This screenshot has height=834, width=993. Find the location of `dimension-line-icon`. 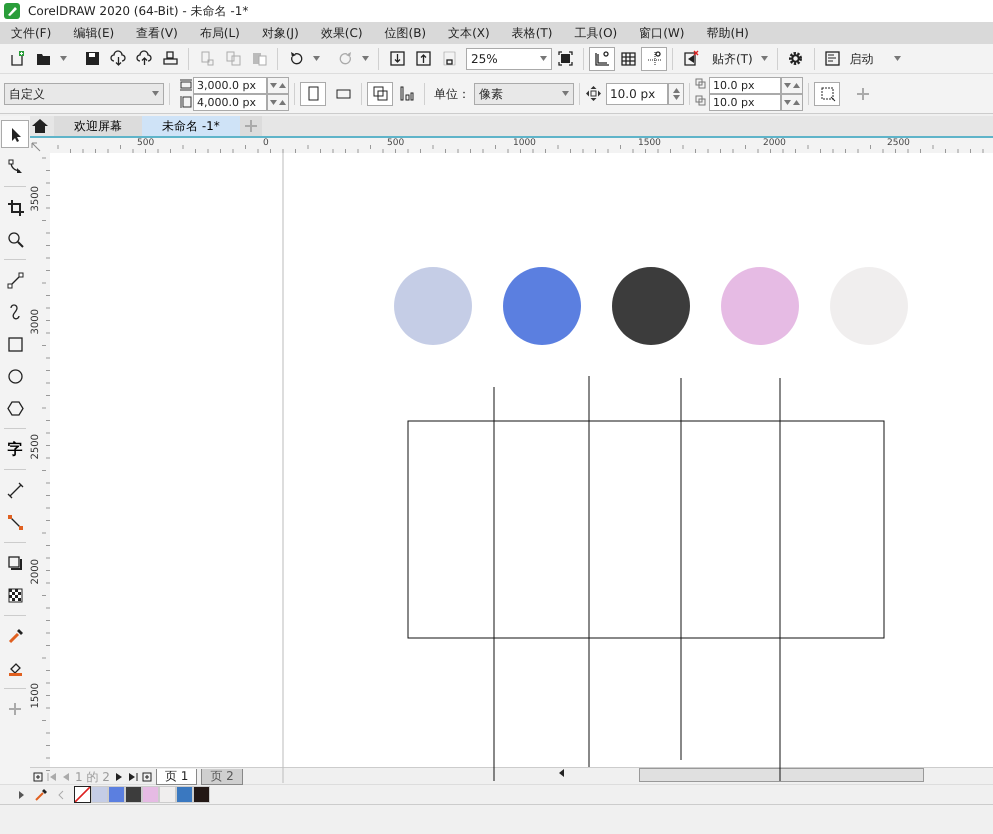

dimension-line-icon is located at coordinates (15, 490).